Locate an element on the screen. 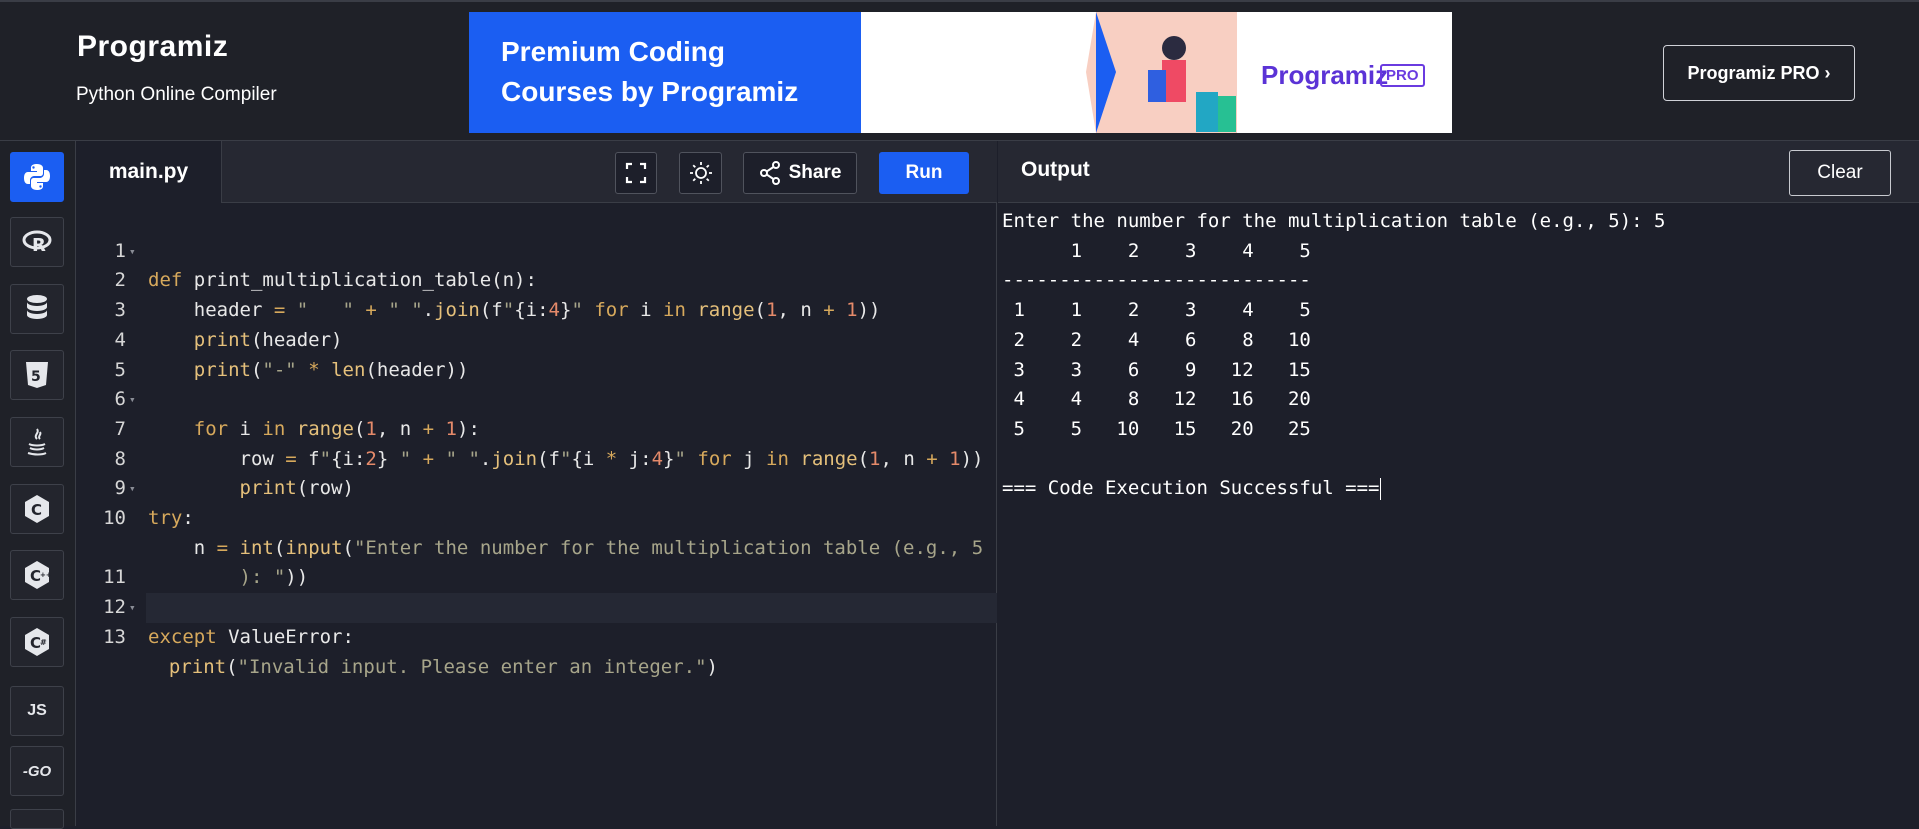 This screenshot has width=1919, height=829. output-line: 4 4 8 12 16 20 is located at coordinates (1156, 399).